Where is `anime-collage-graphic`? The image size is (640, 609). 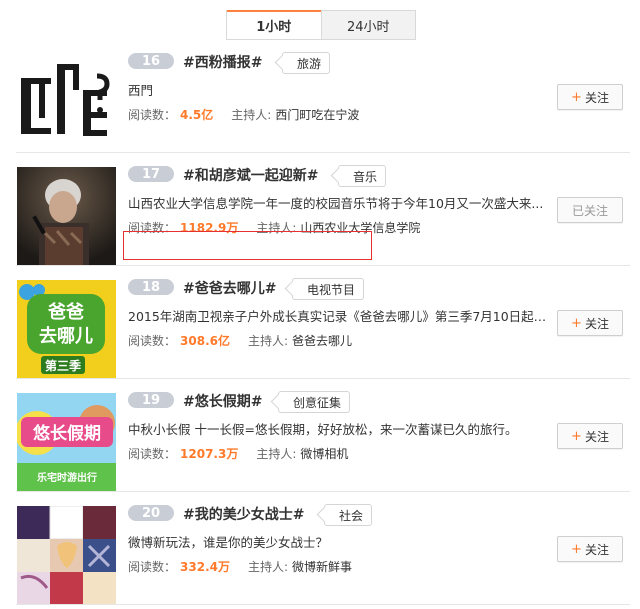
anime-collage-graphic is located at coordinates (66, 555).